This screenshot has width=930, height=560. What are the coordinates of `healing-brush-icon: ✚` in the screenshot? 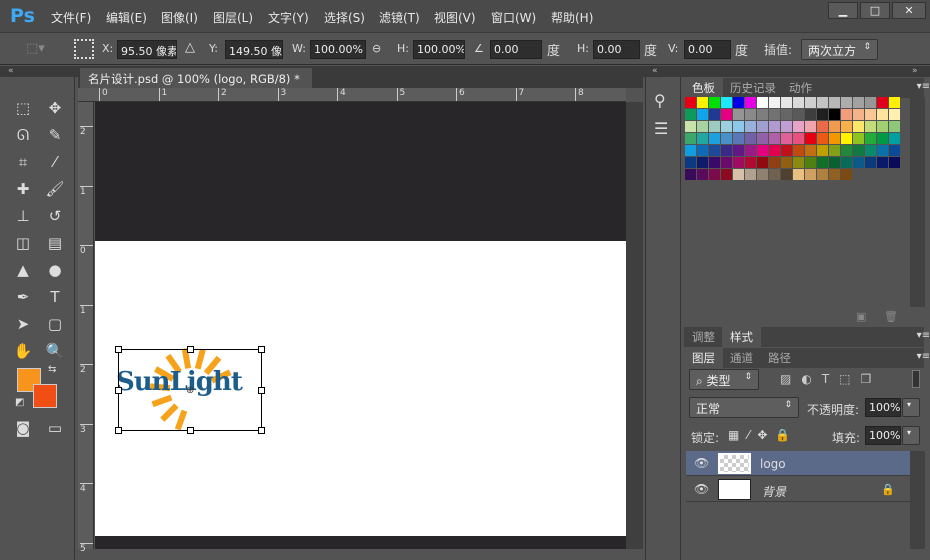 It's located at (23, 189).